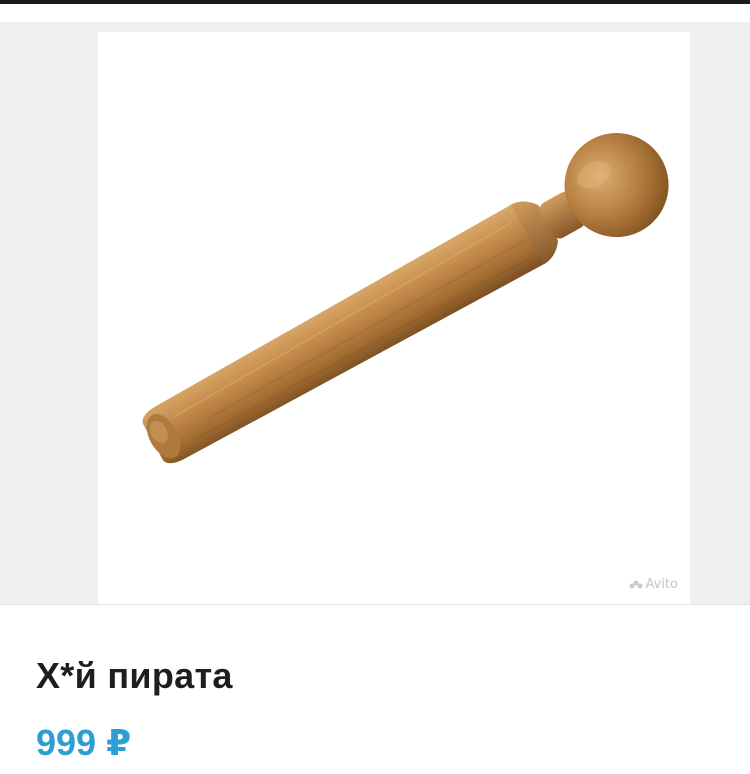  I want to click on top-spacer, so click(375, 13).